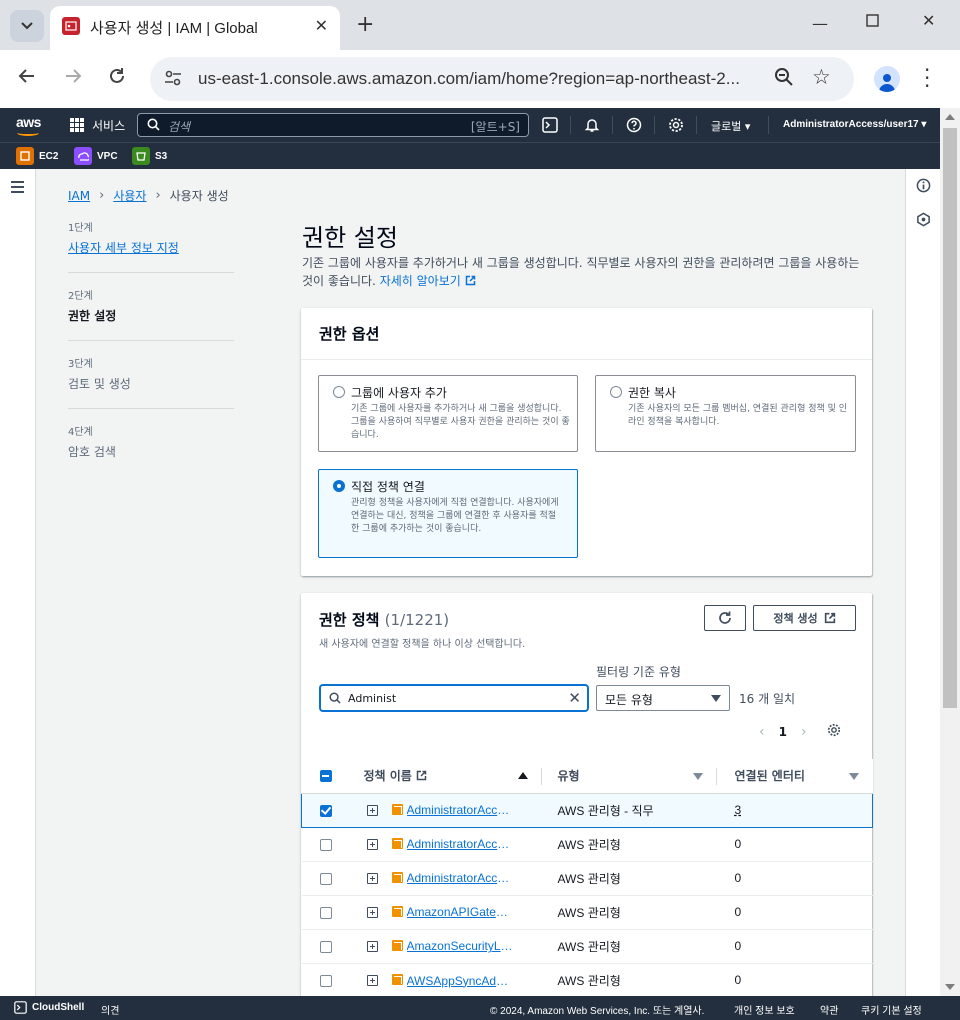 This screenshot has height=1020, width=960. I want to click on aws-managed-policy-icon, so click(397, 877).